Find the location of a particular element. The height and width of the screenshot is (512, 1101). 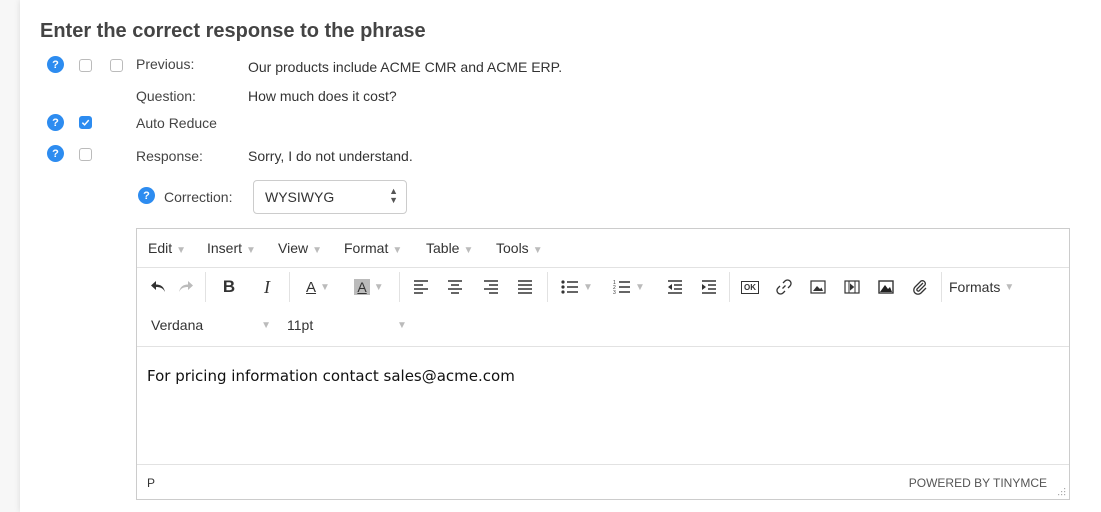

menu-tools: Tools ▼ is located at coordinates (519, 248).